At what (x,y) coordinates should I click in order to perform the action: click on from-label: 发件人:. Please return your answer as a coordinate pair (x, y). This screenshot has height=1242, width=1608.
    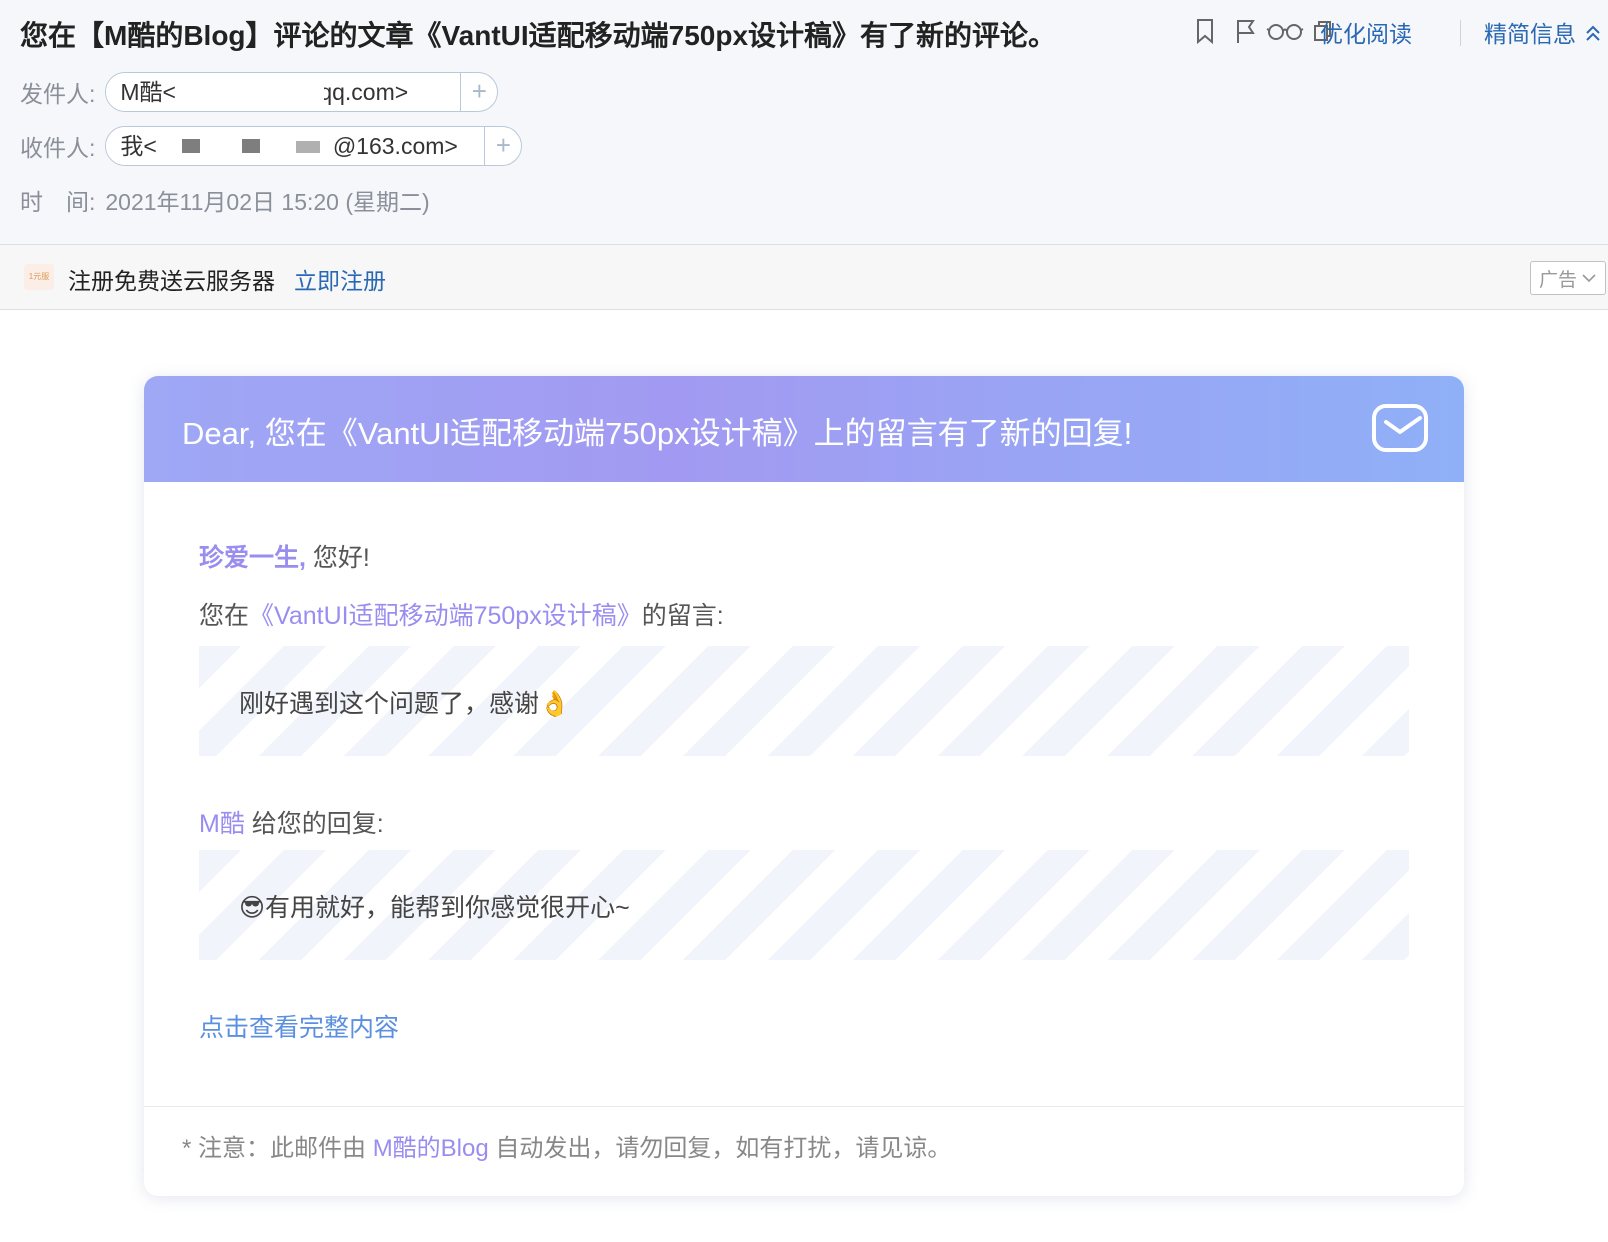
    Looking at the image, I should click on (58, 94).